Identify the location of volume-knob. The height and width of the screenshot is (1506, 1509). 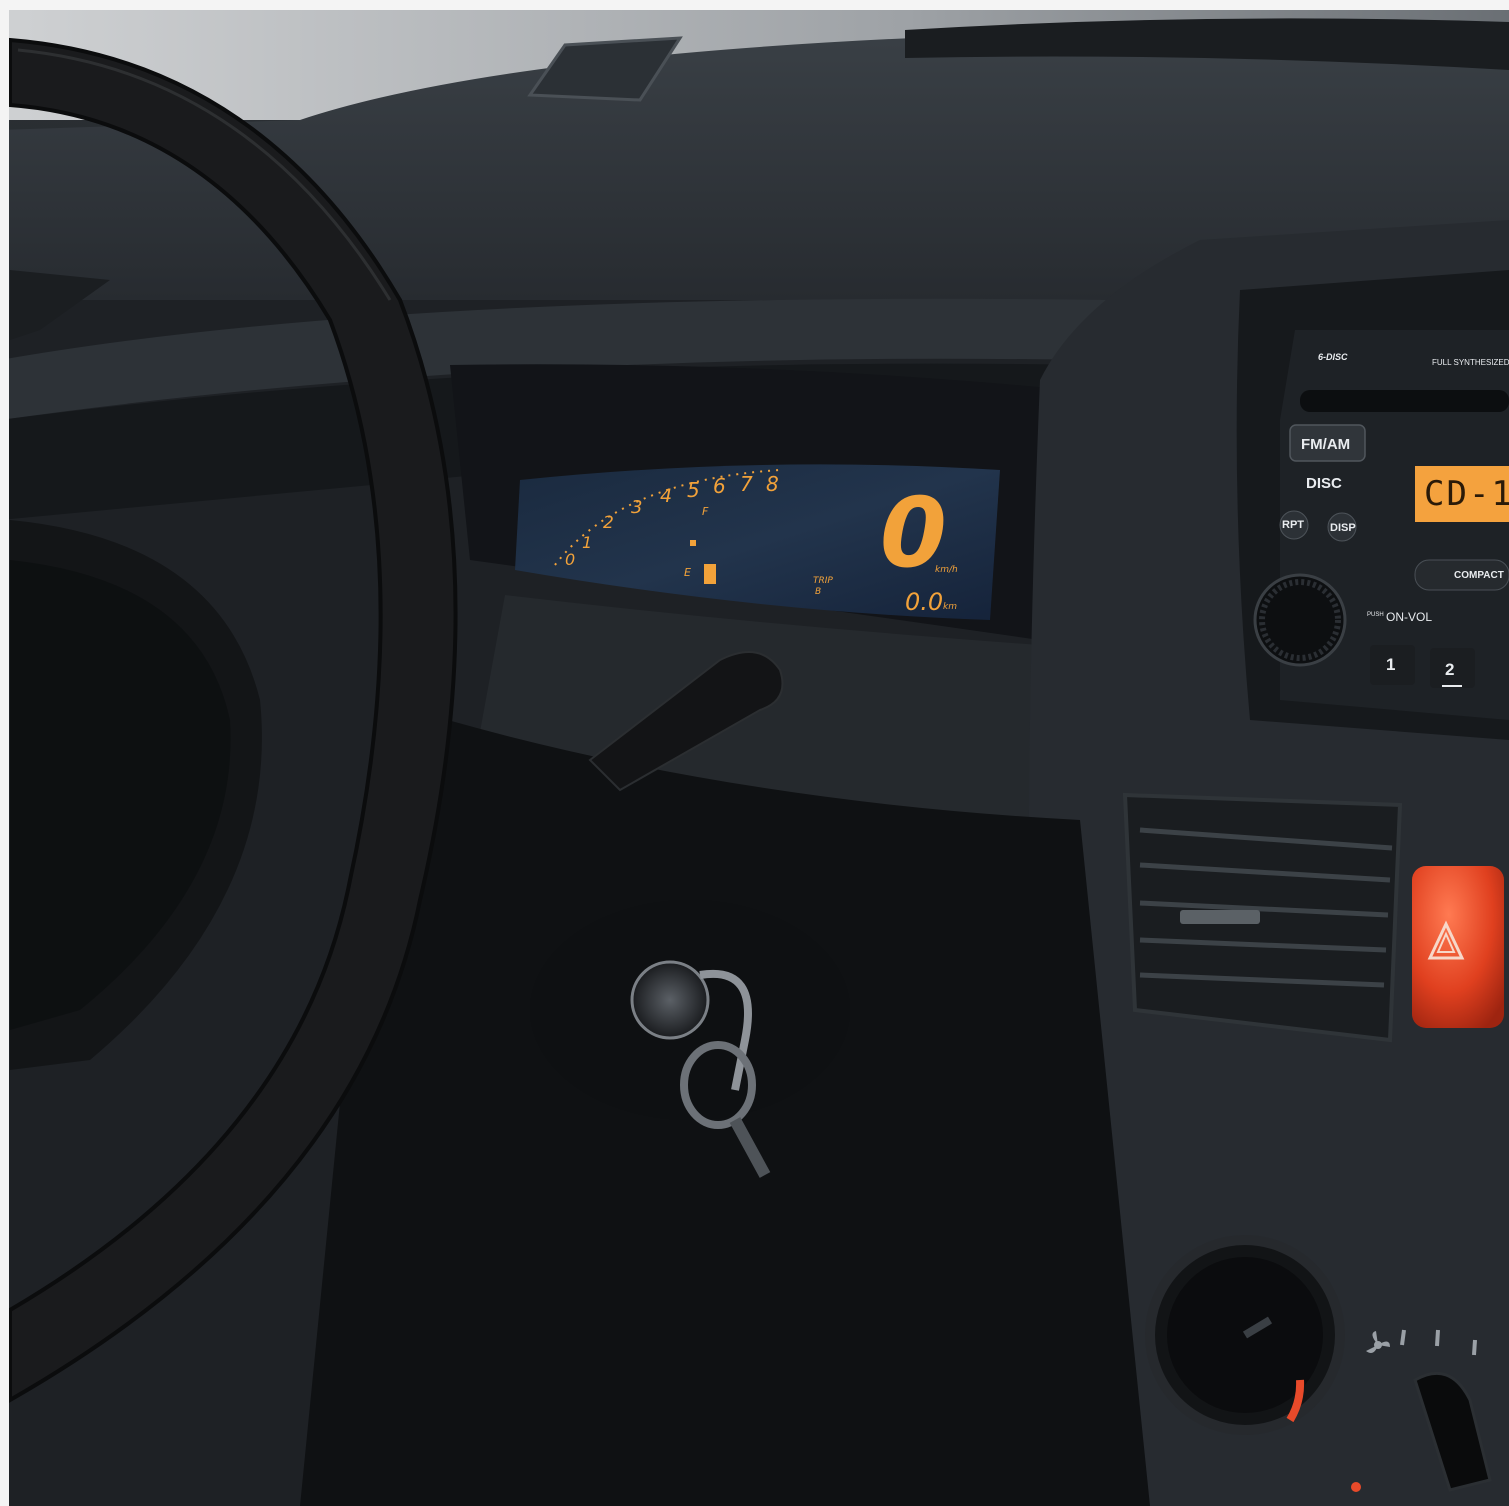
(1300, 620).